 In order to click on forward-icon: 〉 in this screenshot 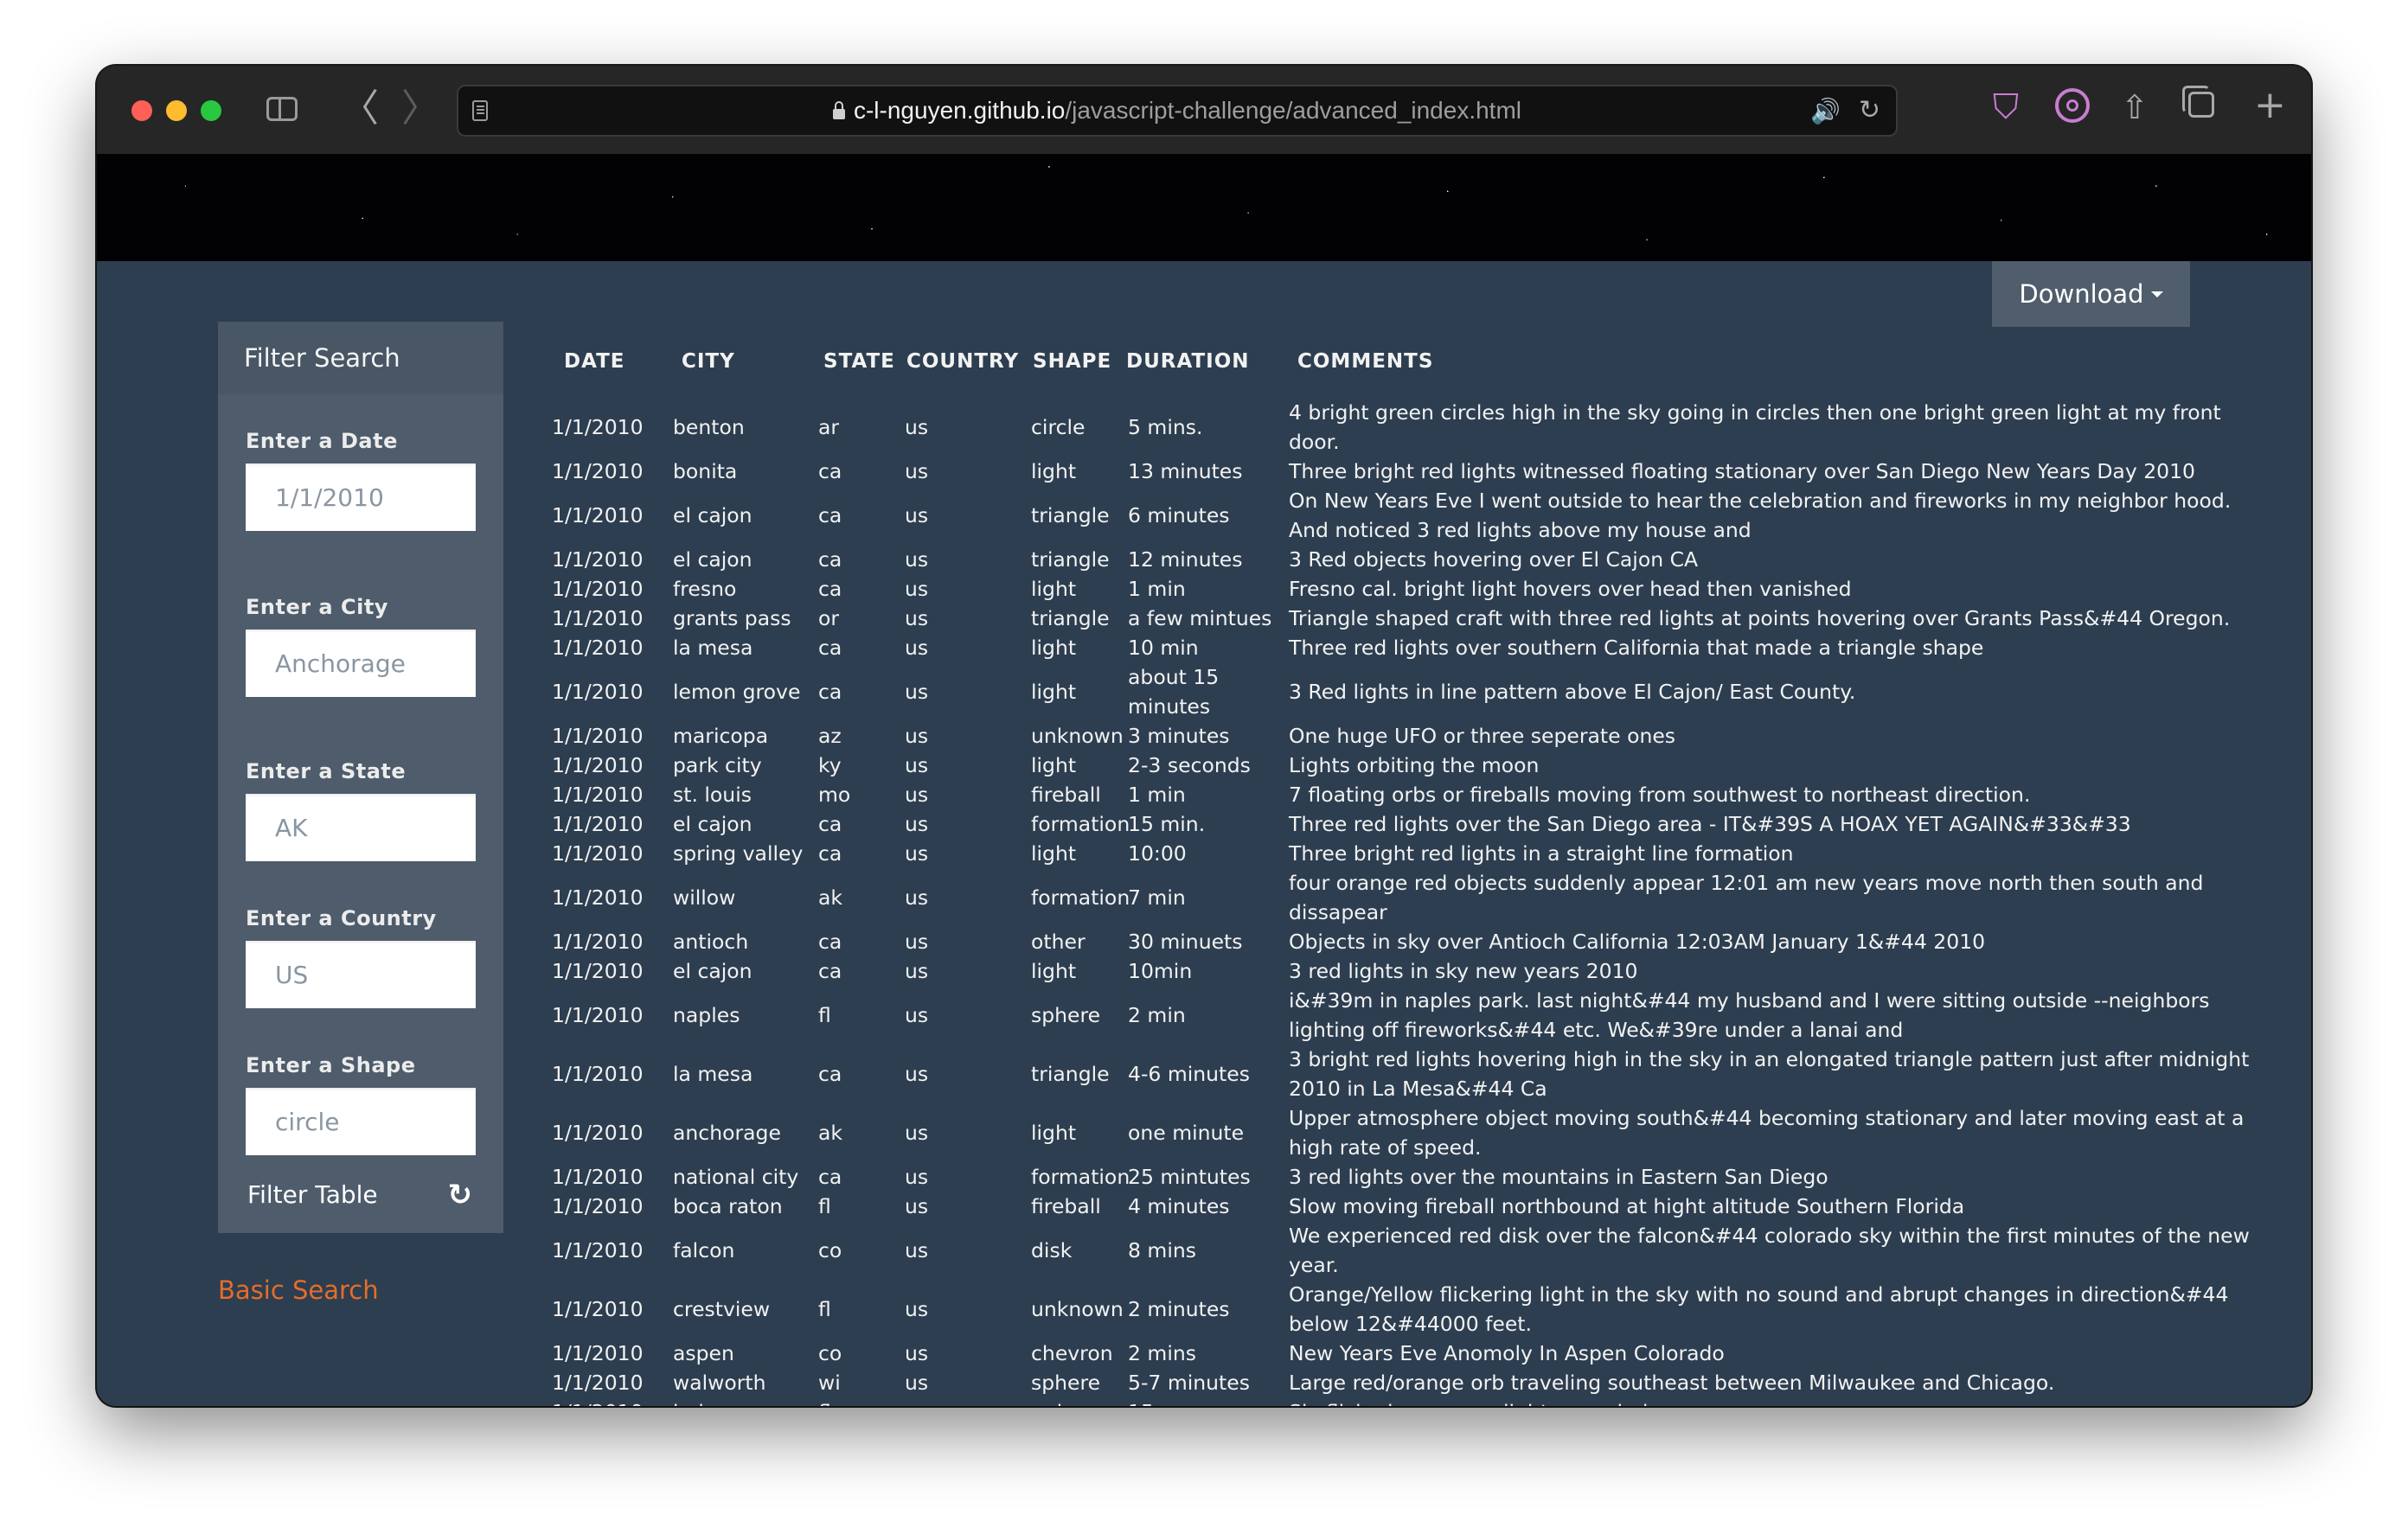, I will do `click(420, 109)`.